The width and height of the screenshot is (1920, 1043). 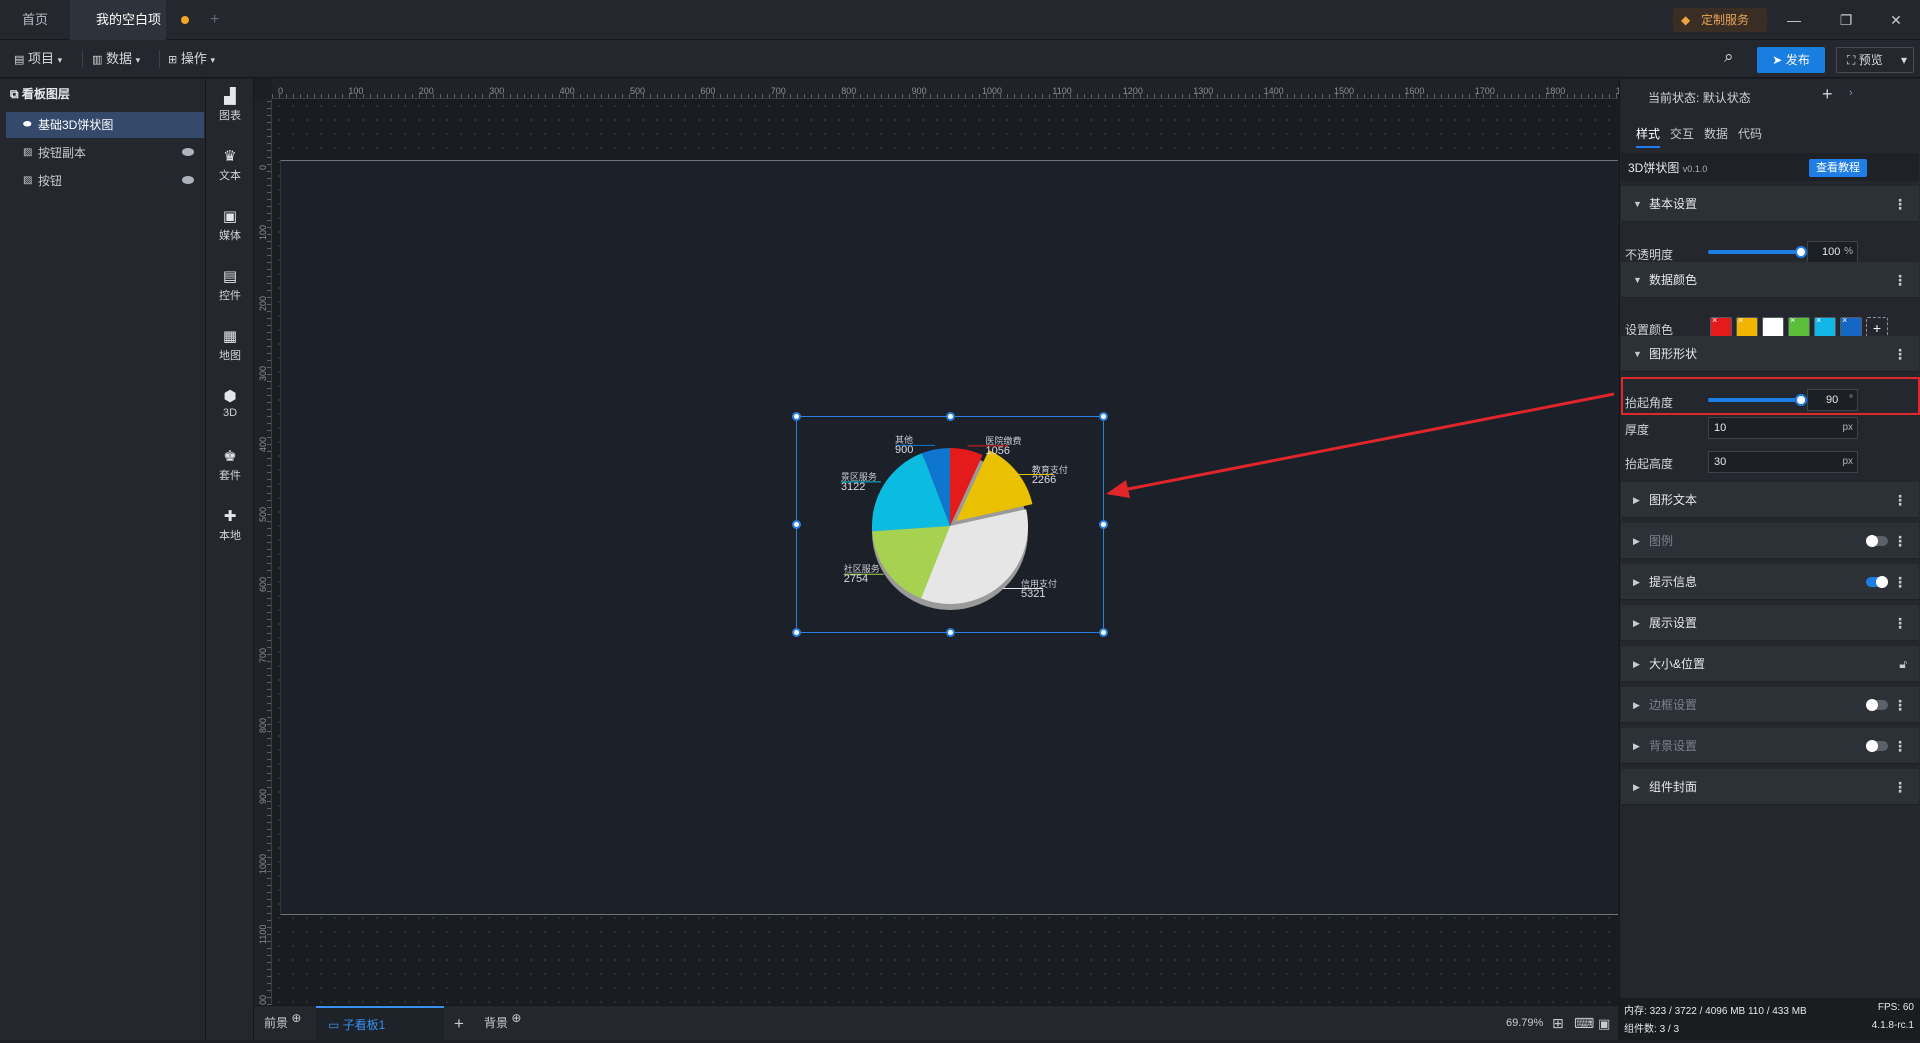 What do you see at coordinates (105, 125) in the screenshot?
I see `layer-item-3d-pie: ⬬ 基础3D饼状图` at bounding box center [105, 125].